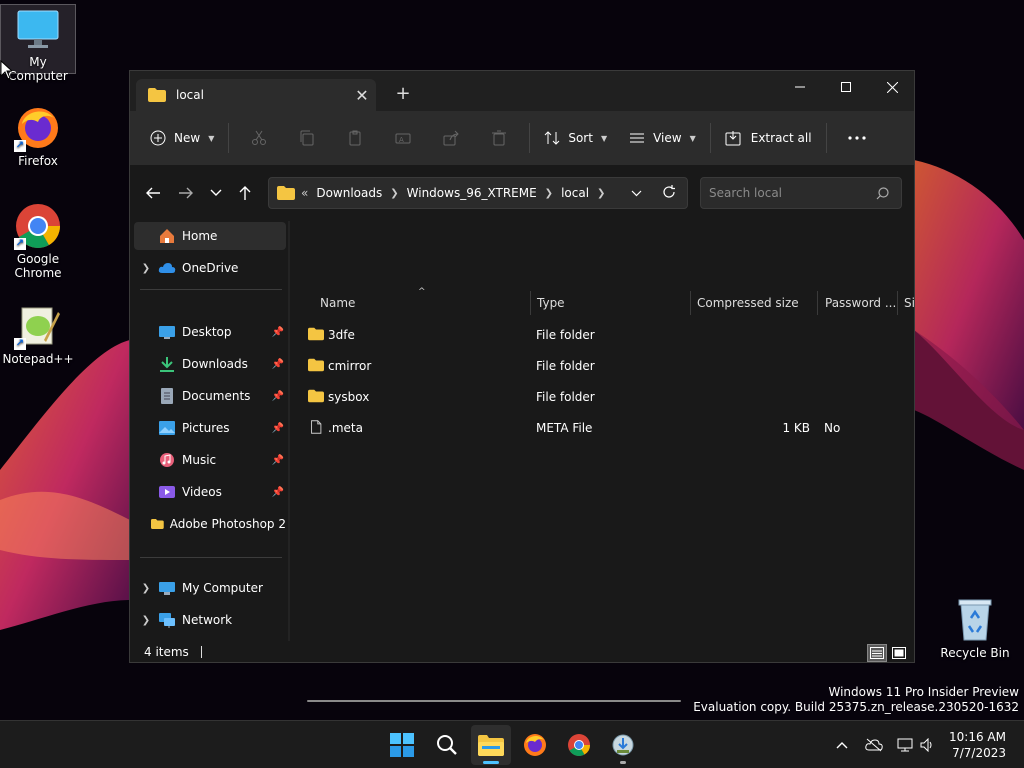  What do you see at coordinates (575, 138) in the screenshot?
I see `sort-button: Sort ▼` at bounding box center [575, 138].